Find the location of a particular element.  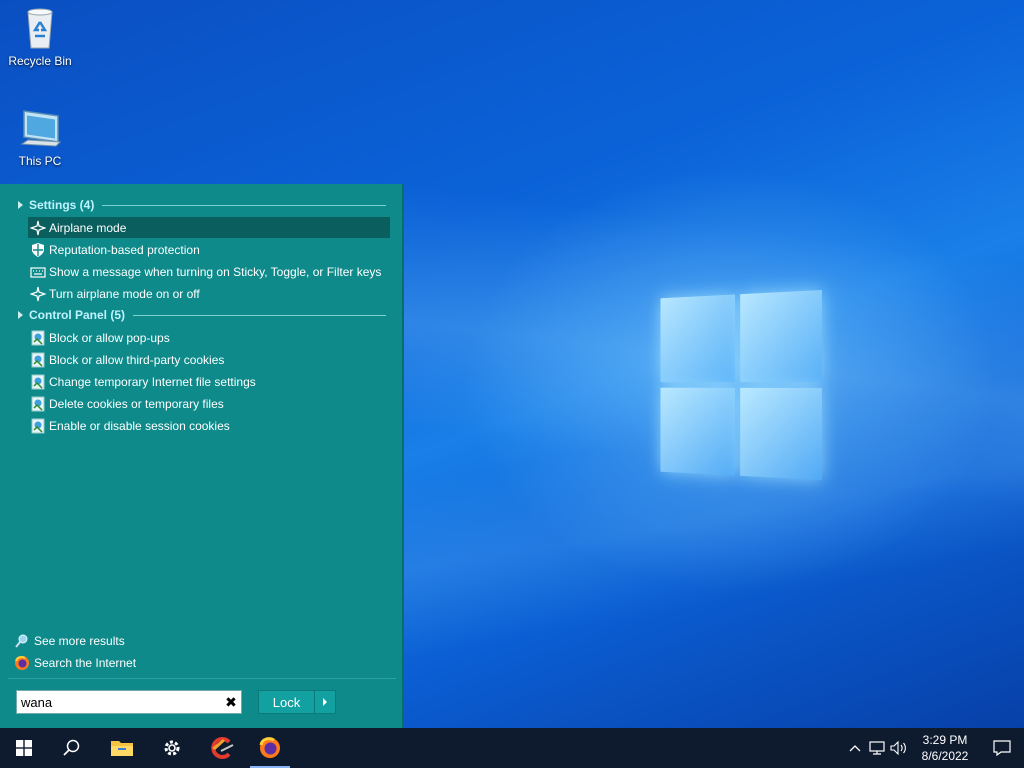

windows-logo-image is located at coordinates (741, 385).